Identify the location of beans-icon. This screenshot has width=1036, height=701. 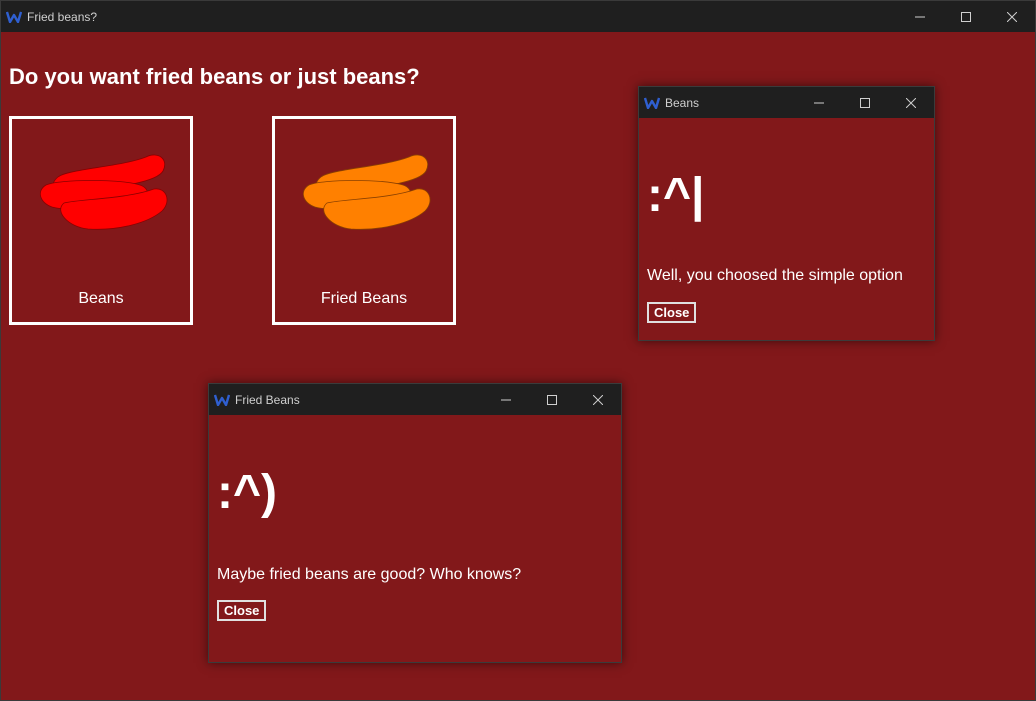
(103, 192).